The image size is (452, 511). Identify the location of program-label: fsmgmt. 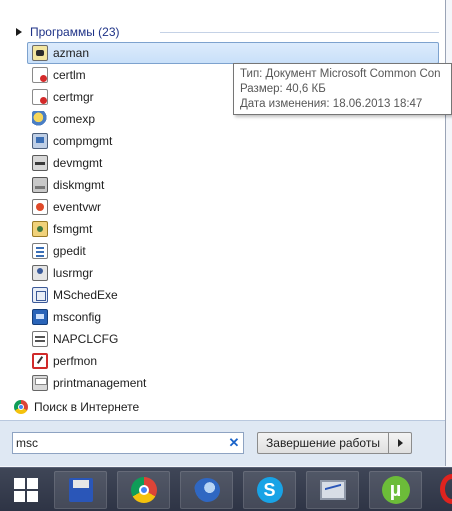
(73, 229).